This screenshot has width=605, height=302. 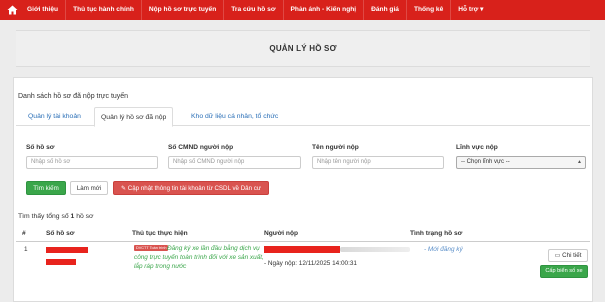 I want to click on col-so-ho-so-header: Số hồ sơ, so click(x=60, y=233).